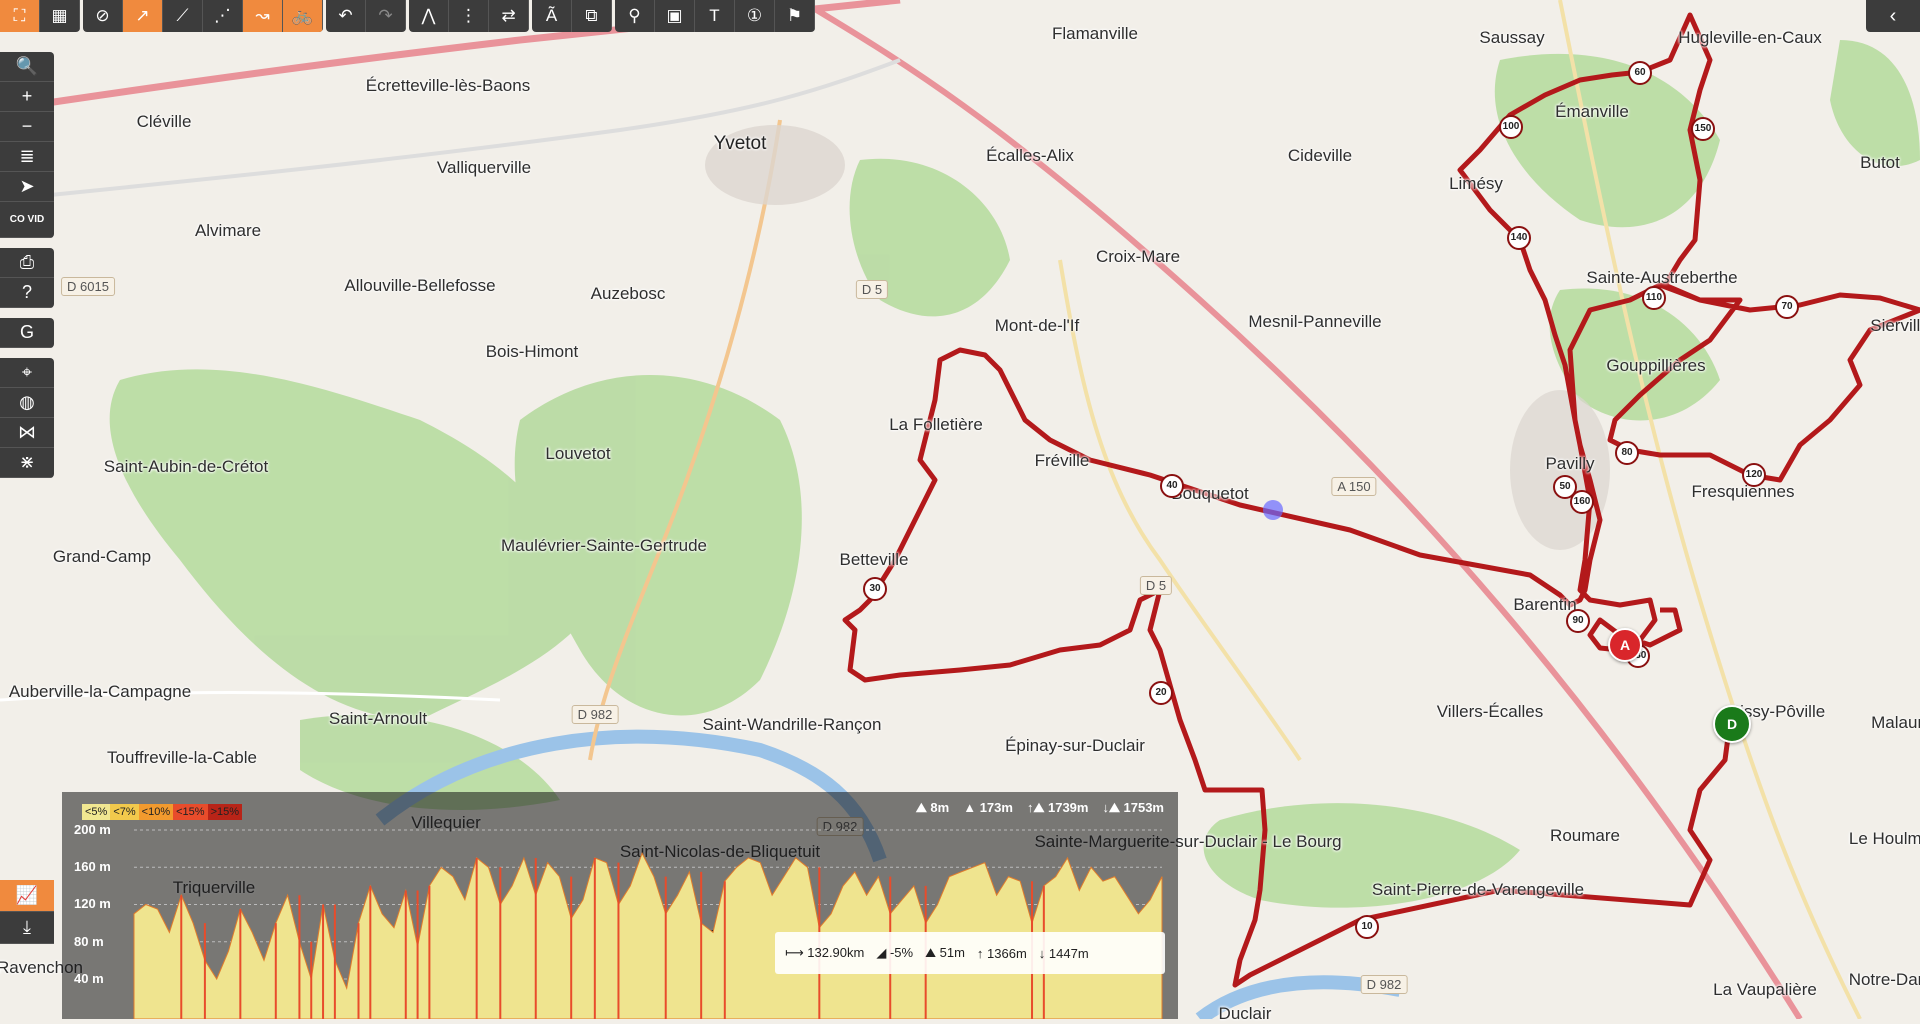  What do you see at coordinates (1754, 475) in the screenshot?
I see `km-marker: 120` at bounding box center [1754, 475].